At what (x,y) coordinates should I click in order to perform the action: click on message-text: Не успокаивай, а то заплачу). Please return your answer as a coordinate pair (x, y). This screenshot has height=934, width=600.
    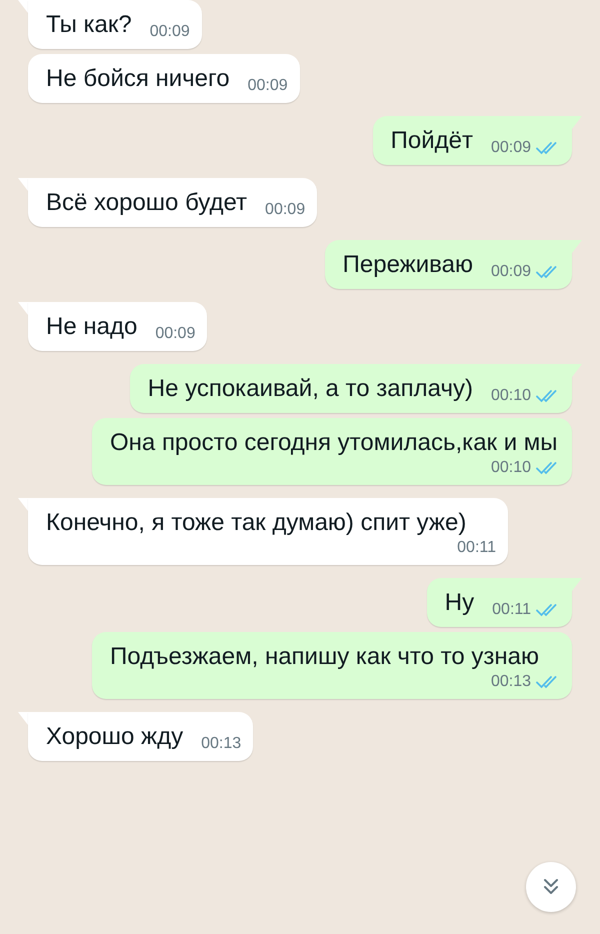
    Looking at the image, I should click on (310, 389).